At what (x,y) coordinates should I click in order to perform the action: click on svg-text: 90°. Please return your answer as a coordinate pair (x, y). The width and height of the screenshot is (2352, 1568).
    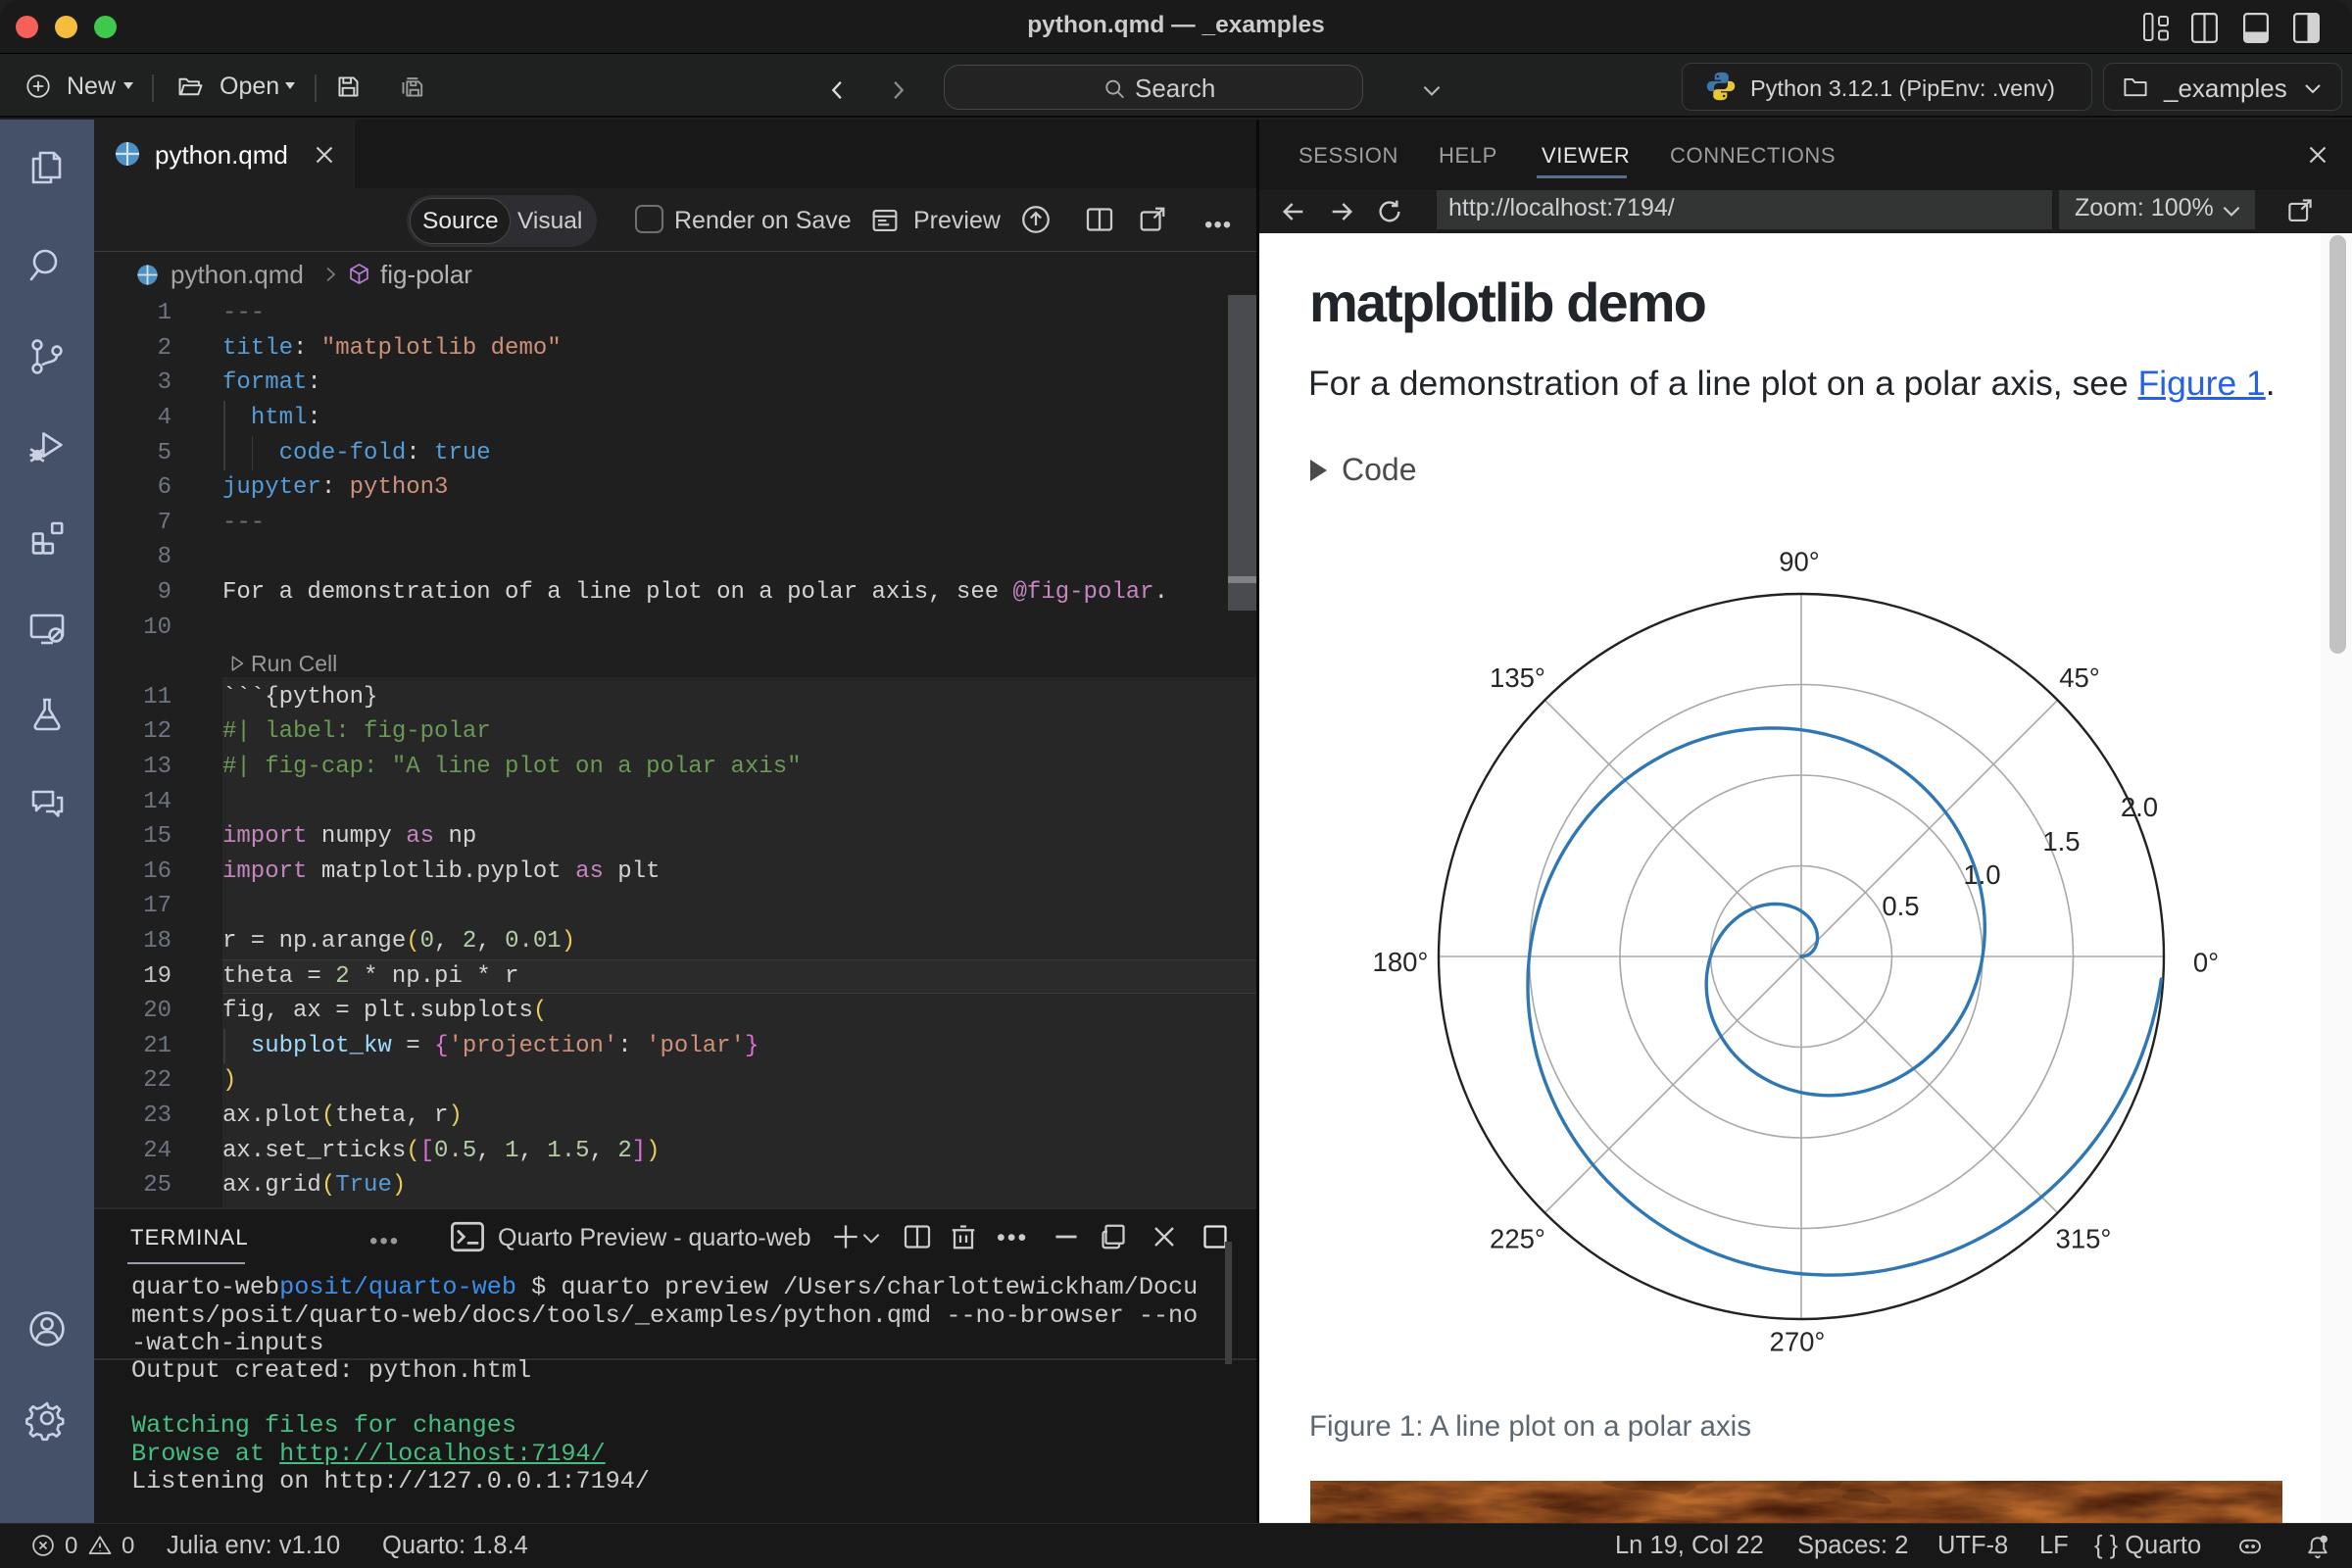
    Looking at the image, I should click on (1799, 562).